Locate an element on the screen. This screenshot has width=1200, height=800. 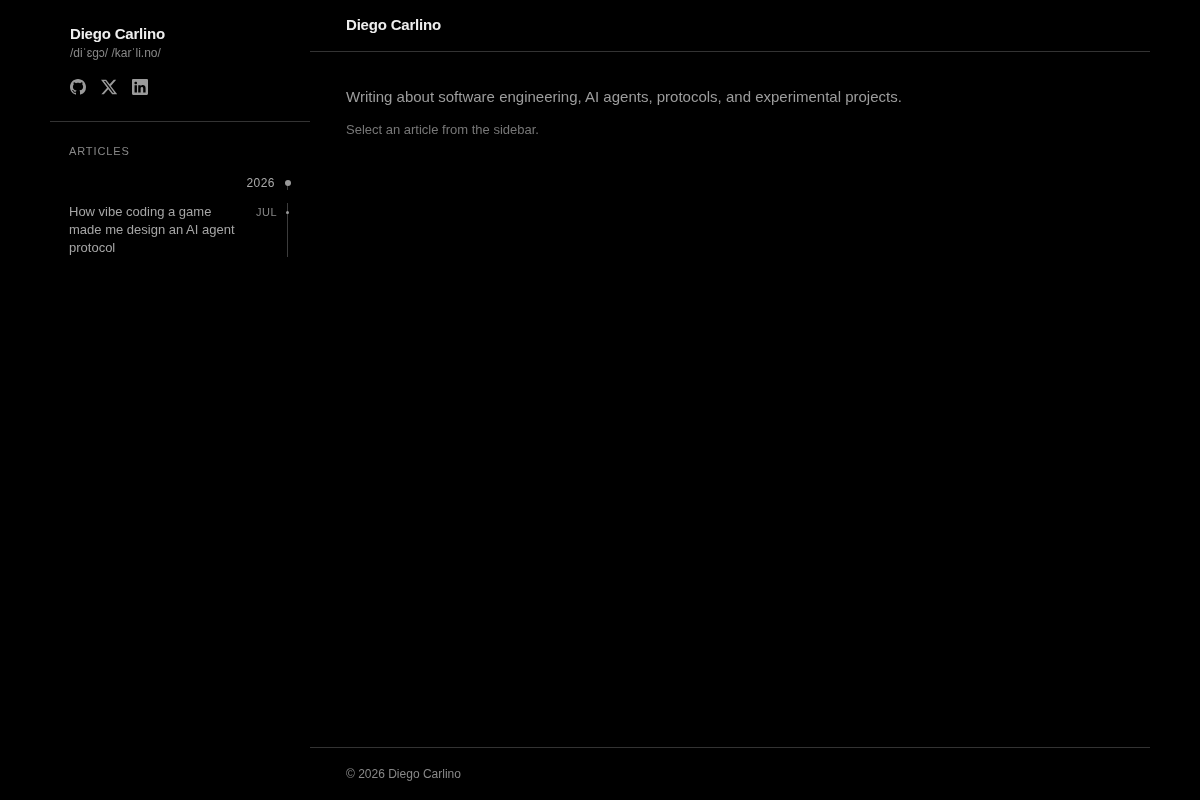
copyright-text: © 2026 Diego Carlino is located at coordinates (403, 774).